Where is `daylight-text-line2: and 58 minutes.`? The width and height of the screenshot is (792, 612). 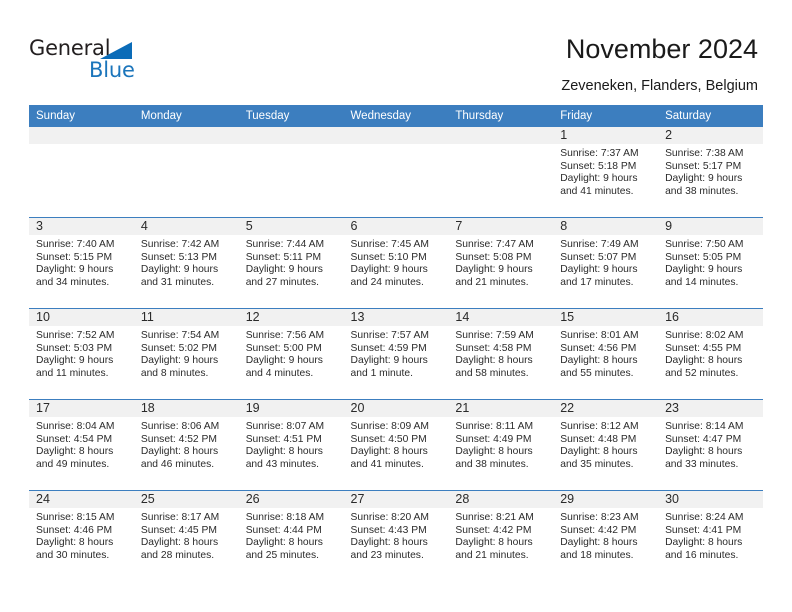
daylight-text-line2: and 58 minutes. is located at coordinates (492, 373).